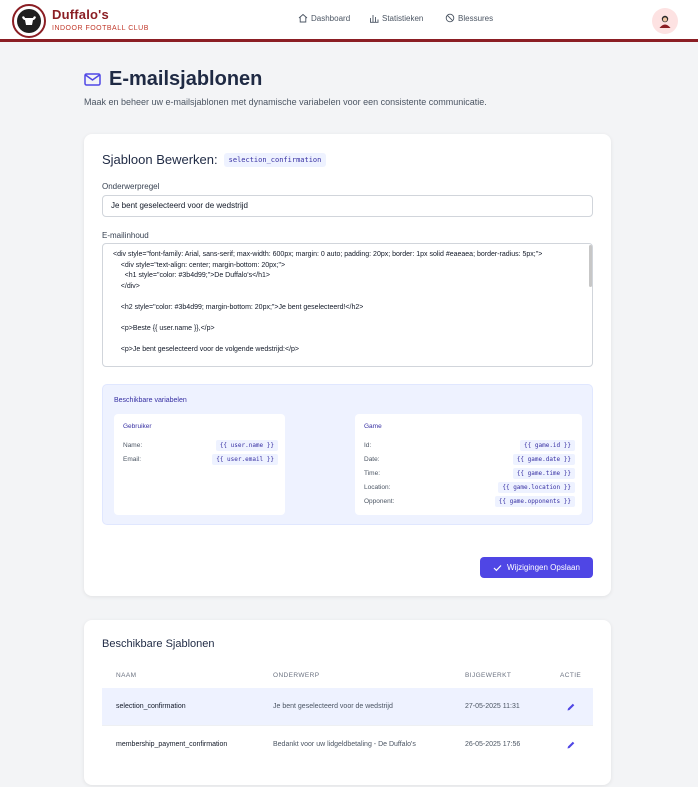 This screenshot has height=787, width=698. Describe the element at coordinates (543, 567) in the screenshot. I see `save-button-label: Wijzigingen Opslaan` at that location.